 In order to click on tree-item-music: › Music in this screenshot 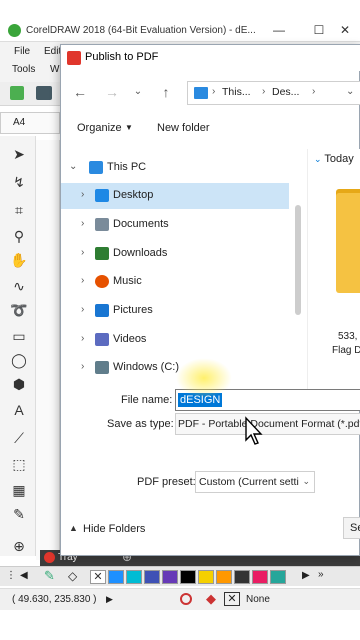, I will do `click(175, 282)`.